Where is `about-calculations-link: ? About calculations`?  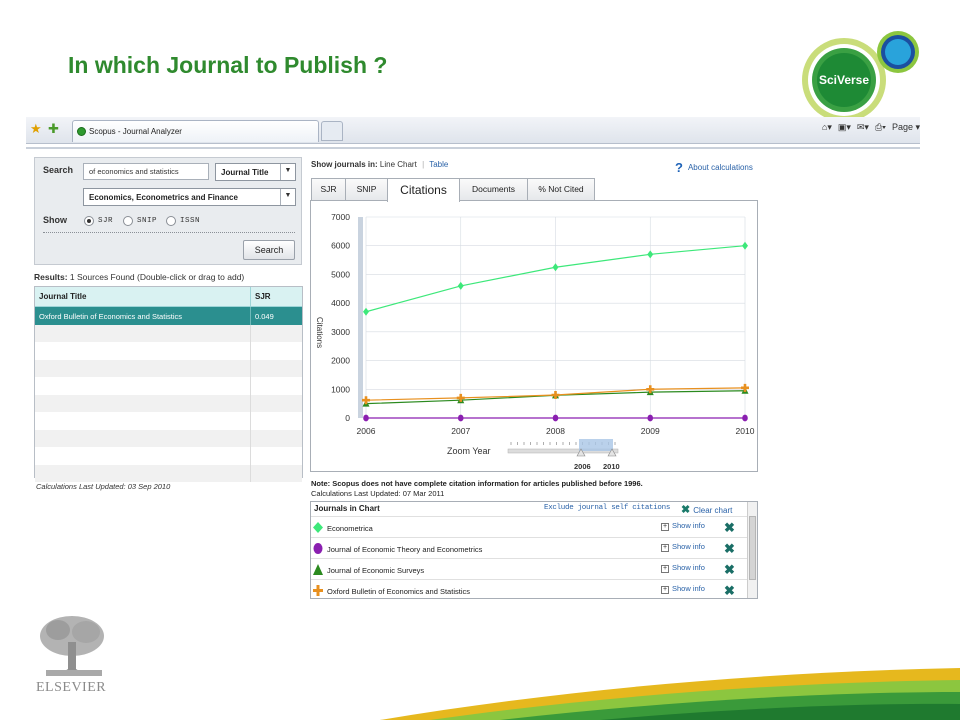 about-calculations-link: ? About calculations is located at coordinates (714, 167).